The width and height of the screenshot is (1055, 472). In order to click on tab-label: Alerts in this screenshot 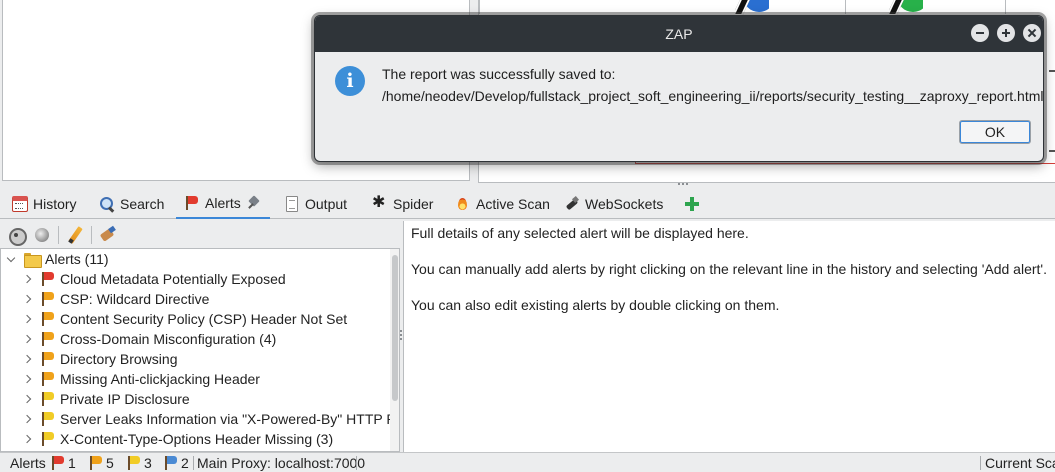, I will do `click(223, 203)`.